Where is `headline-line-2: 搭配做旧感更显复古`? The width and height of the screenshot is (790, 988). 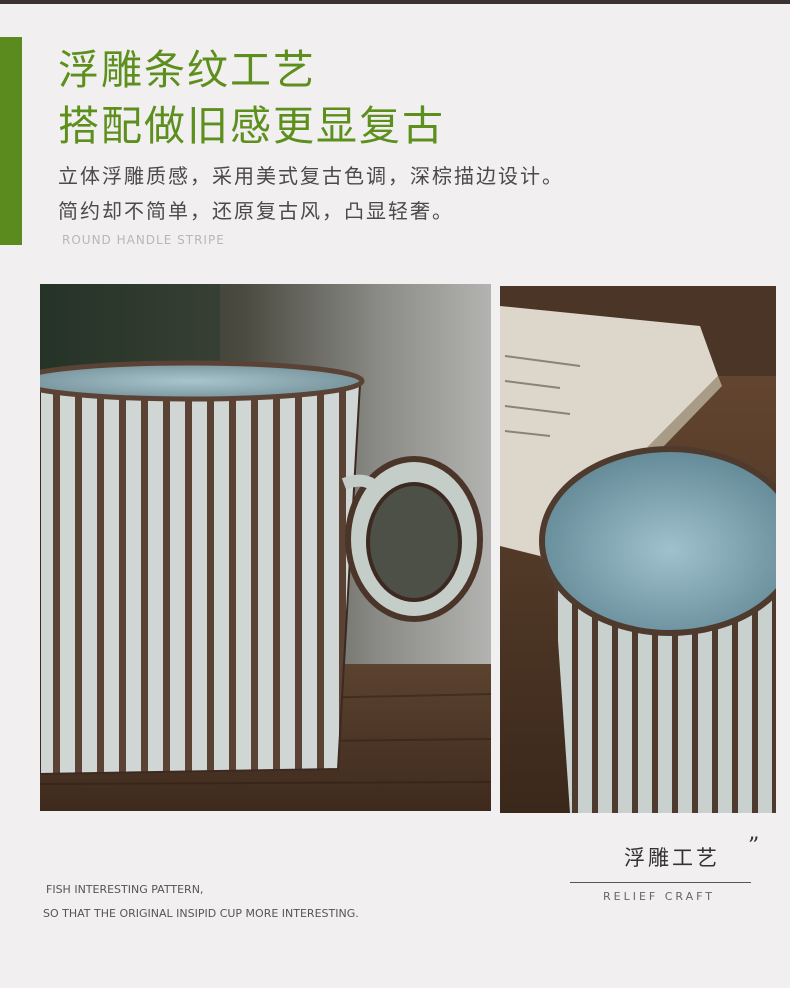 headline-line-2: 搭配做旧感更显复古 is located at coordinates (251, 126).